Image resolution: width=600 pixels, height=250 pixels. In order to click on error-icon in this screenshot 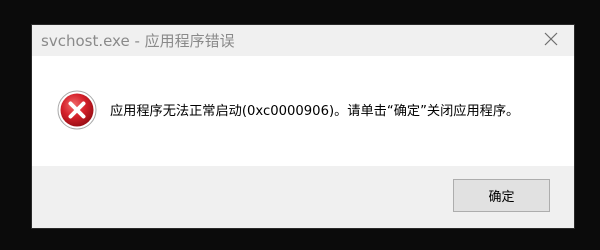, I will do `click(77, 110)`.